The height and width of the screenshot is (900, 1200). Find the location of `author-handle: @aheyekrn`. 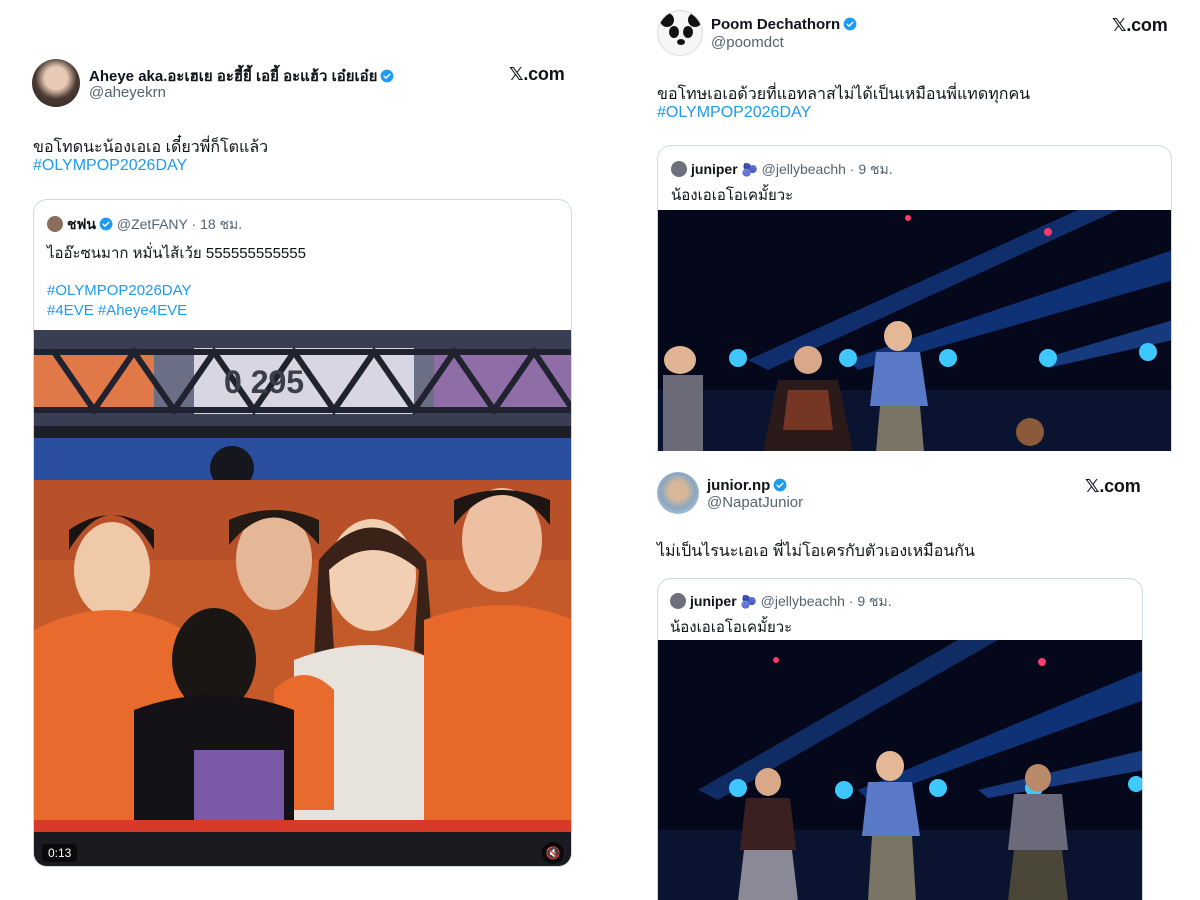

author-handle: @aheyekrn is located at coordinates (127, 92).